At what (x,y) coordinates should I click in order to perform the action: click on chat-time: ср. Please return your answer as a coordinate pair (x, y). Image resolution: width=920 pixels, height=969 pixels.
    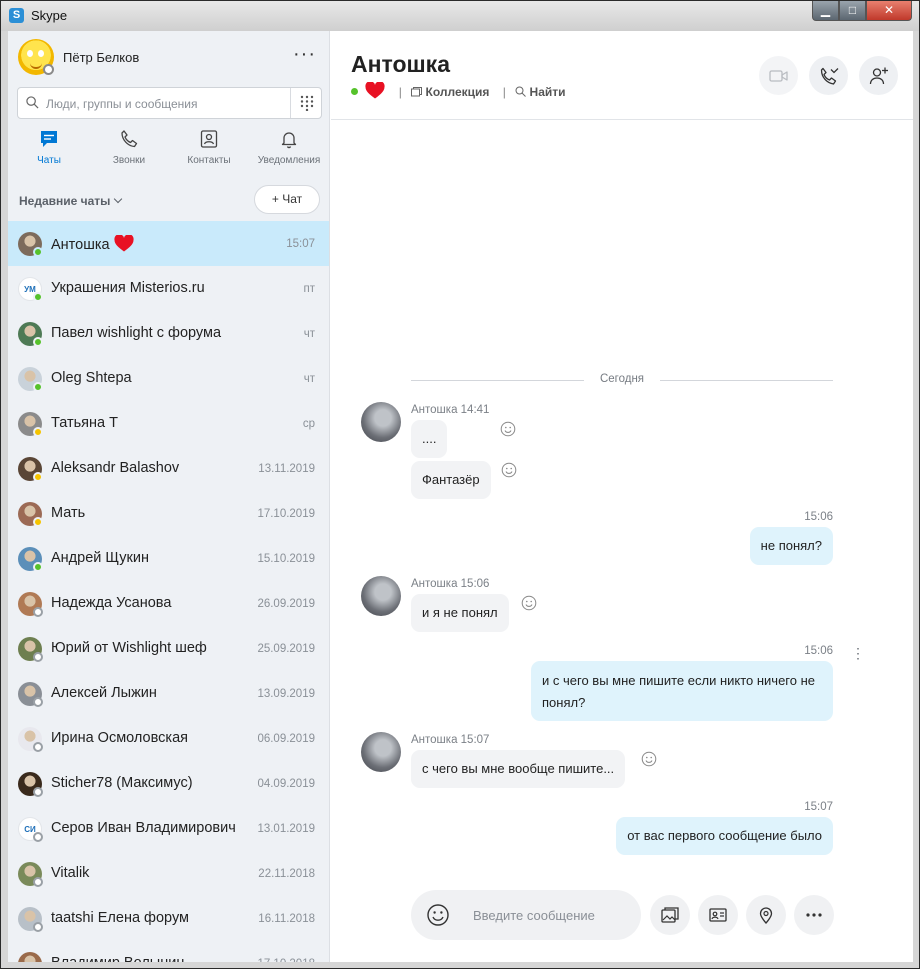
    Looking at the image, I should click on (308, 424).